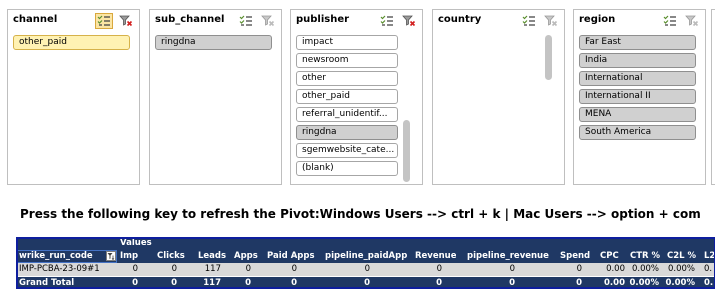 Image resolution: width=715 pixels, height=298 pixels. Describe the element at coordinates (597, 19) in the screenshot. I see `slicer-title: region` at that location.